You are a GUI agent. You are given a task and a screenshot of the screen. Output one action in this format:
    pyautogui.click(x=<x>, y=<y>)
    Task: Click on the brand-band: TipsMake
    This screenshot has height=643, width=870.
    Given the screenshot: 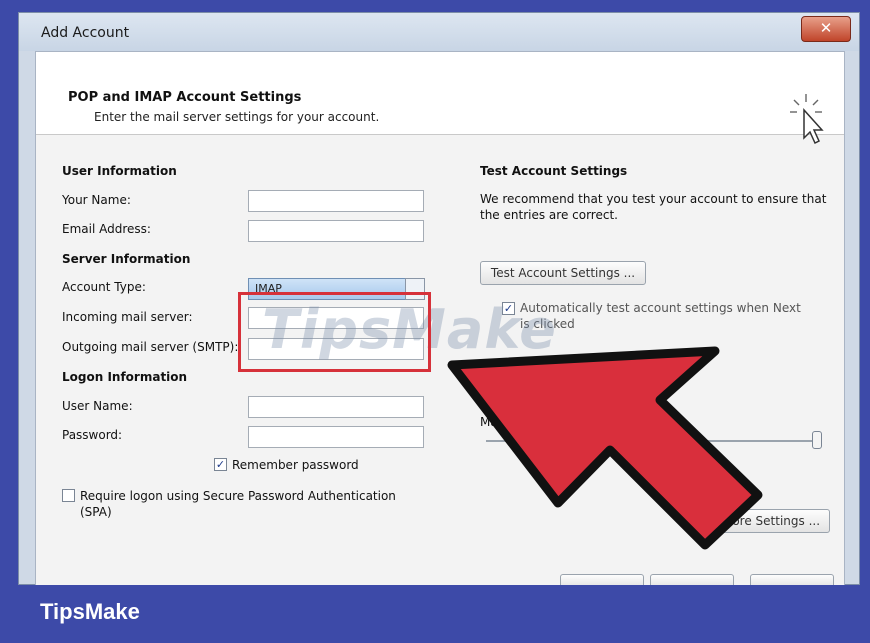 What is the action you would take?
    pyautogui.click(x=435, y=614)
    